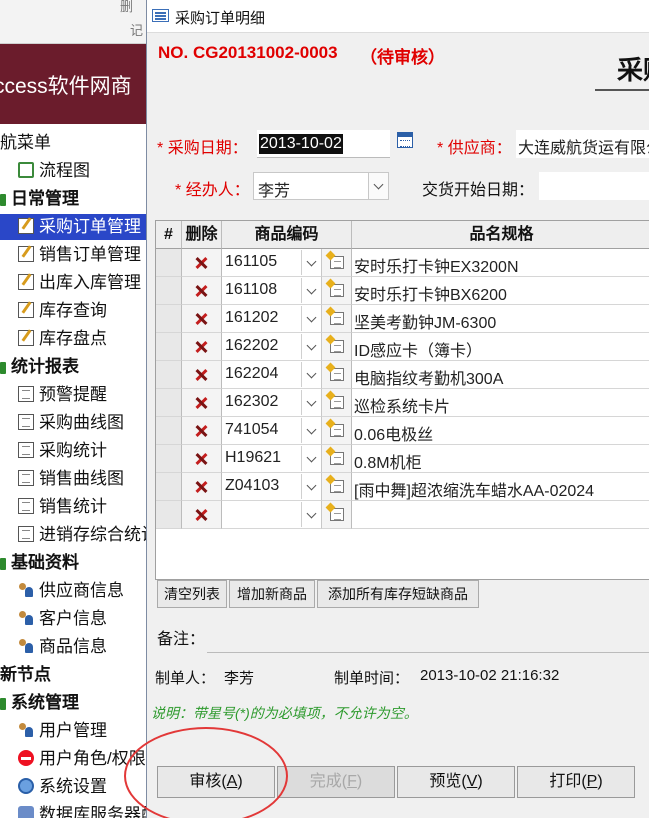  What do you see at coordinates (456, 782) in the screenshot?
I see `preview-button: 预览(V)` at bounding box center [456, 782].